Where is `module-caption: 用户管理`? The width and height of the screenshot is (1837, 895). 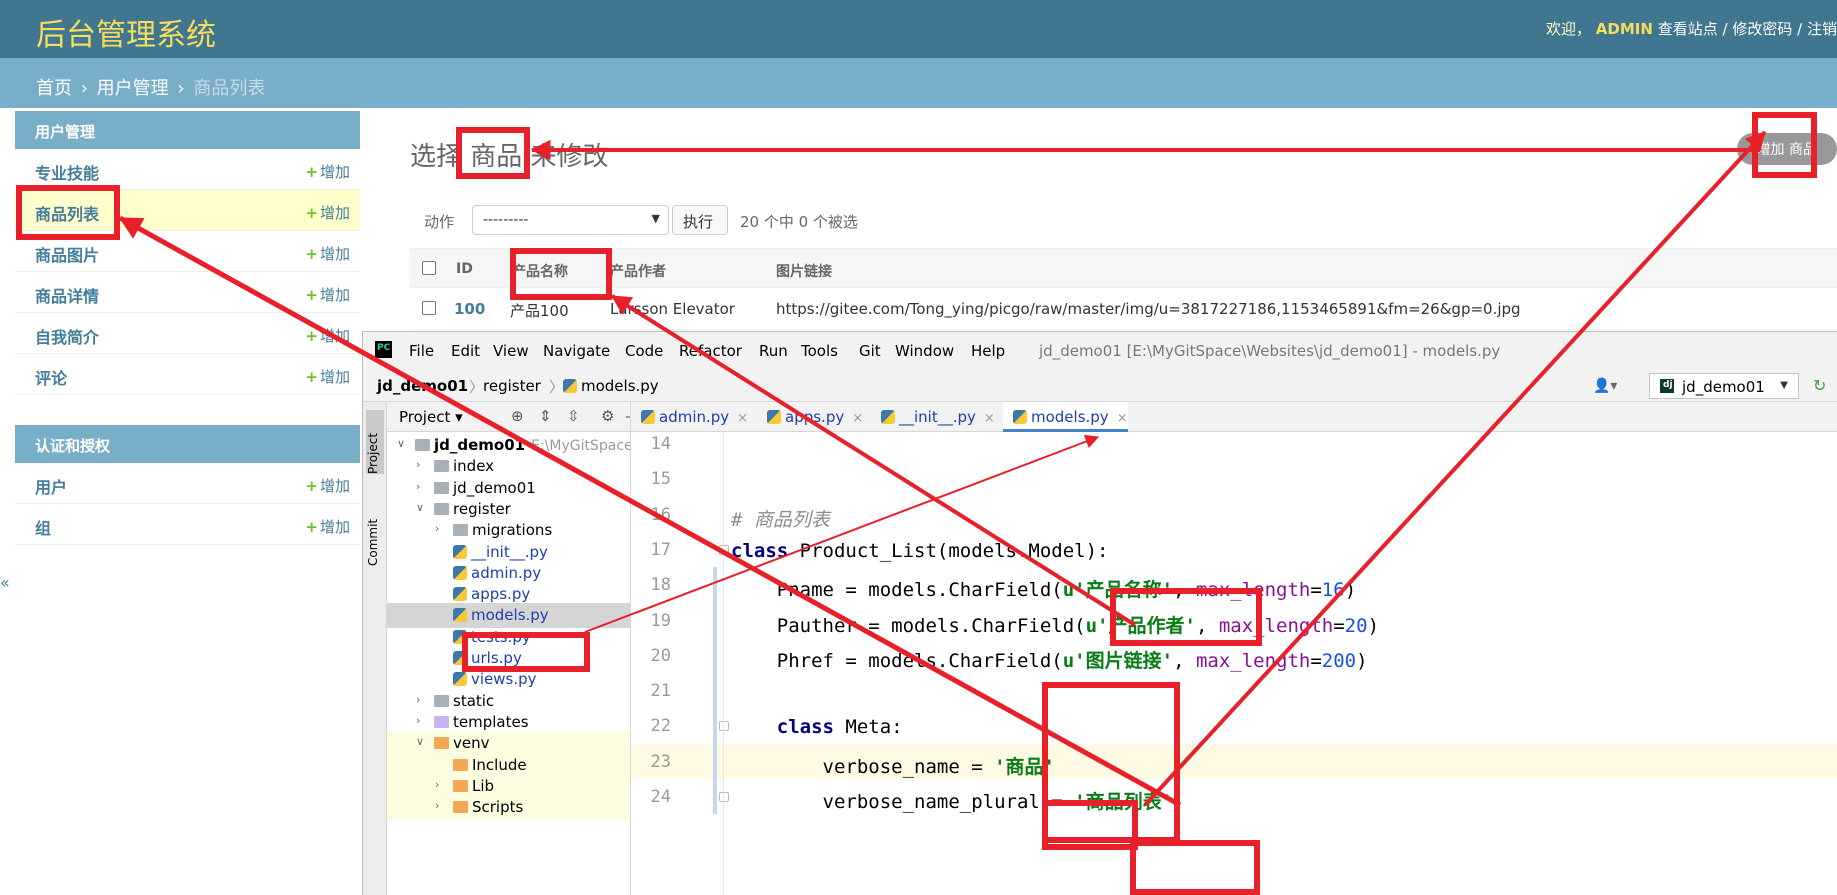
module-caption: 用户管理 is located at coordinates (187, 130).